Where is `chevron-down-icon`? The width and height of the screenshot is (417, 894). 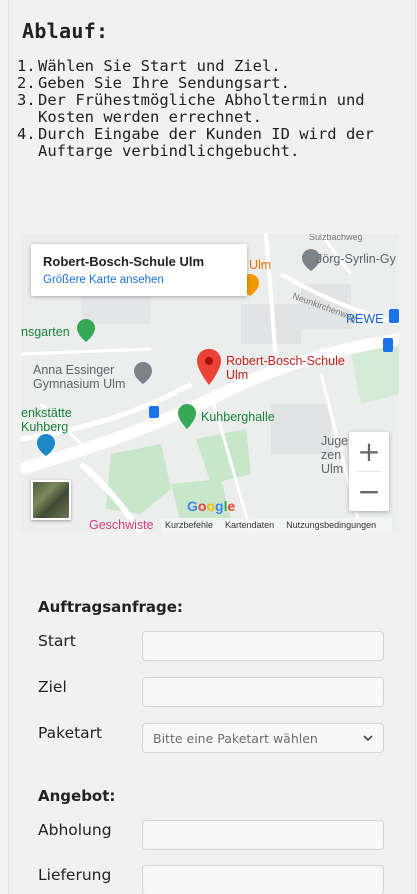 chevron-down-icon is located at coordinates (368, 738).